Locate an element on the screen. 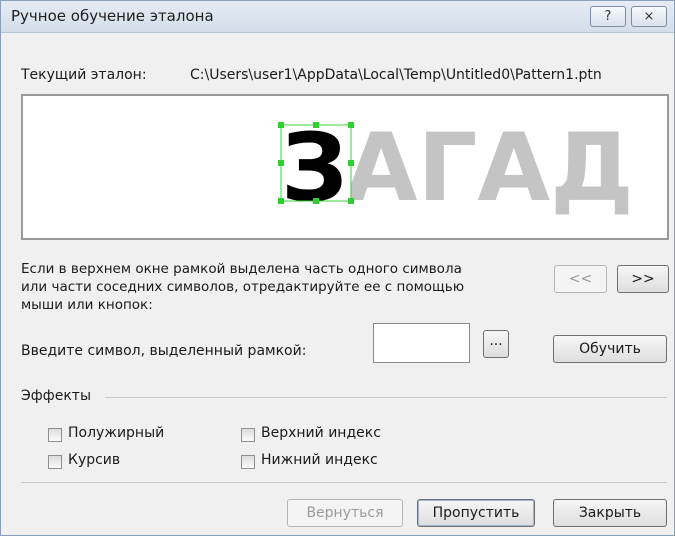 The width and height of the screenshot is (675, 536). group-divider is located at coordinates (386, 397).